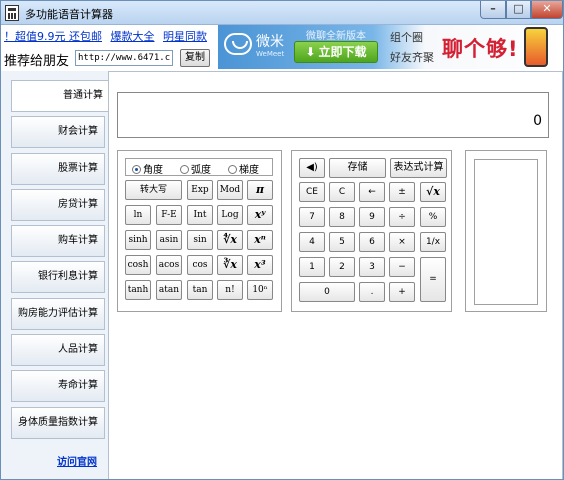  What do you see at coordinates (77, 460) in the screenshot?
I see `visit-website-link: 访问官网` at bounding box center [77, 460].